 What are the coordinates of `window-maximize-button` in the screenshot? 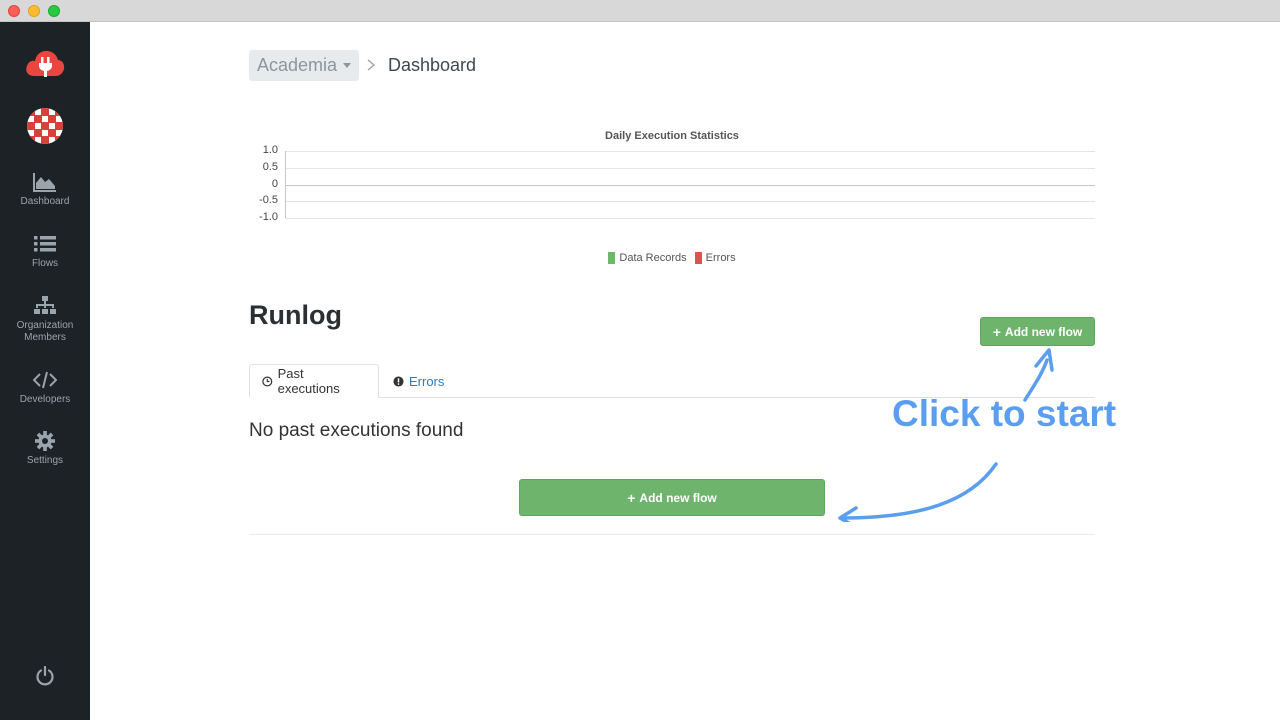 It's located at (54, 11).